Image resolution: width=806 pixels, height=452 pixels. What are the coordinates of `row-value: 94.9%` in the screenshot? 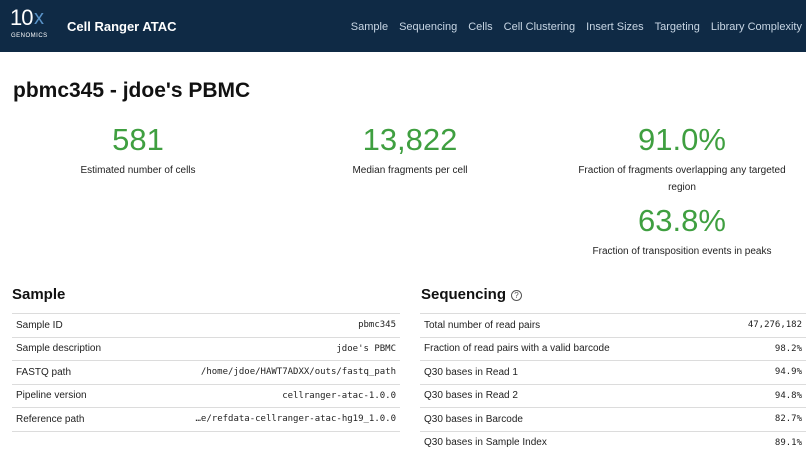 It's located at (759, 372).